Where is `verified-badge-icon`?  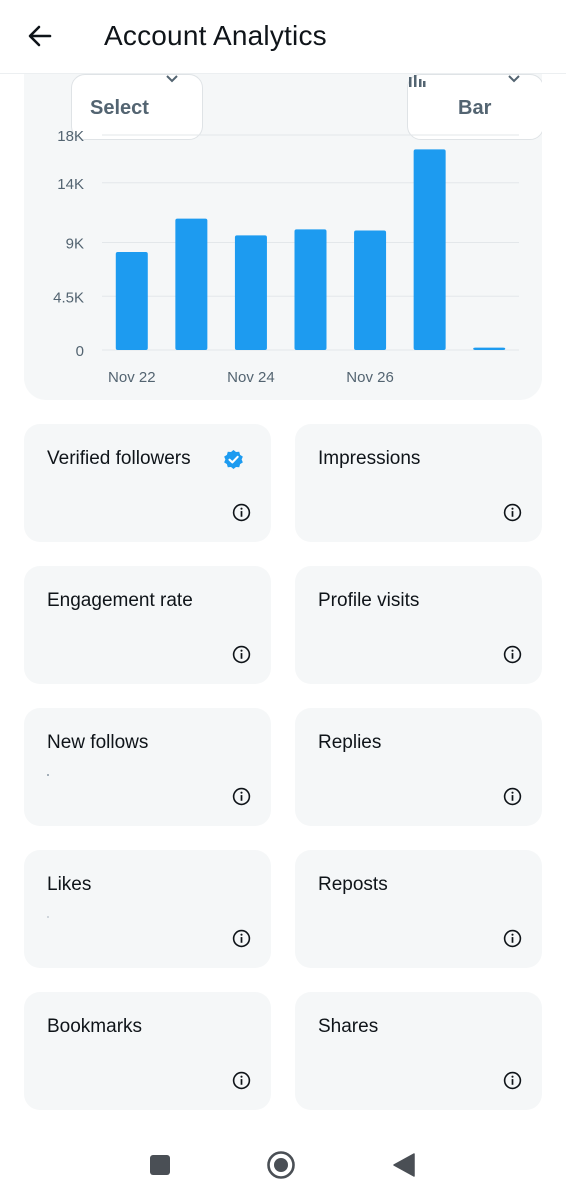
verified-badge-icon is located at coordinates (233, 459).